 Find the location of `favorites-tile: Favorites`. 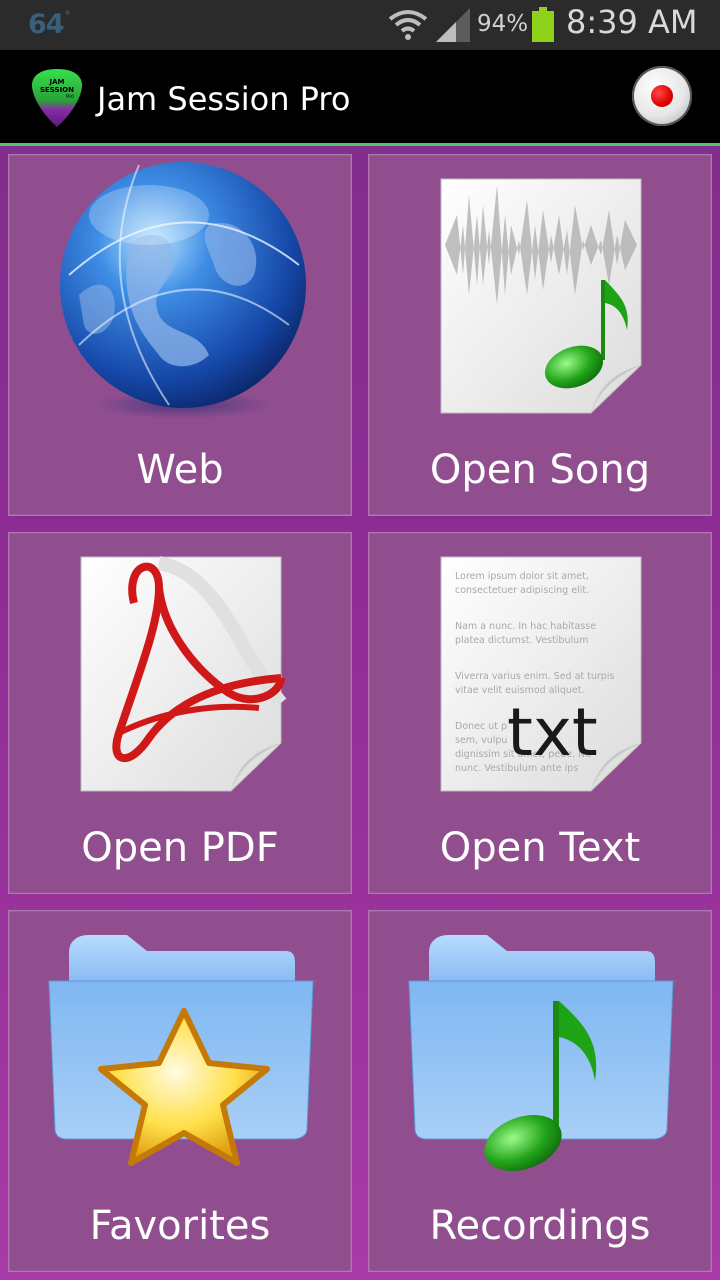

favorites-tile: Favorites is located at coordinates (180, 1091).